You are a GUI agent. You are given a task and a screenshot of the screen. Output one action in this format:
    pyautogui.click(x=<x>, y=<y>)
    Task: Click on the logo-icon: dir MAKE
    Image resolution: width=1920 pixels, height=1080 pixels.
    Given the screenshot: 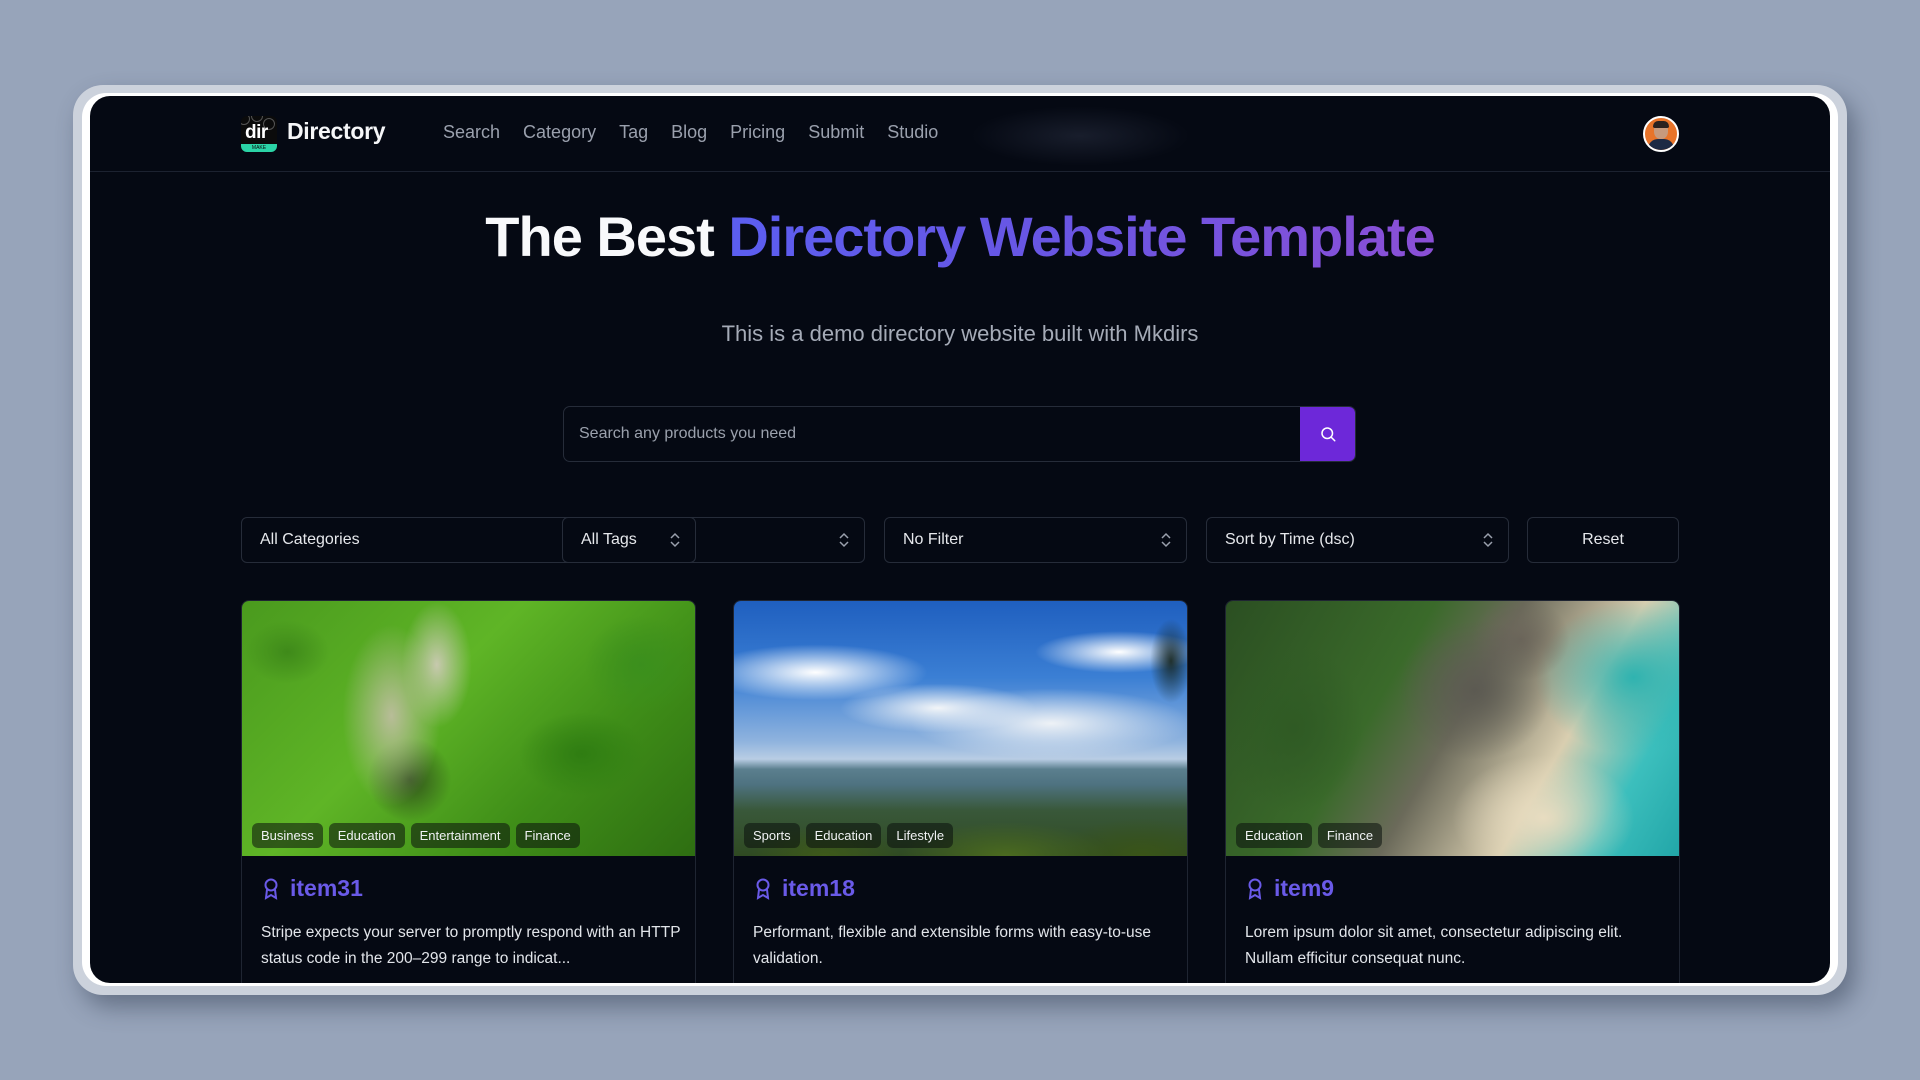 What is the action you would take?
    pyautogui.click(x=259, y=134)
    